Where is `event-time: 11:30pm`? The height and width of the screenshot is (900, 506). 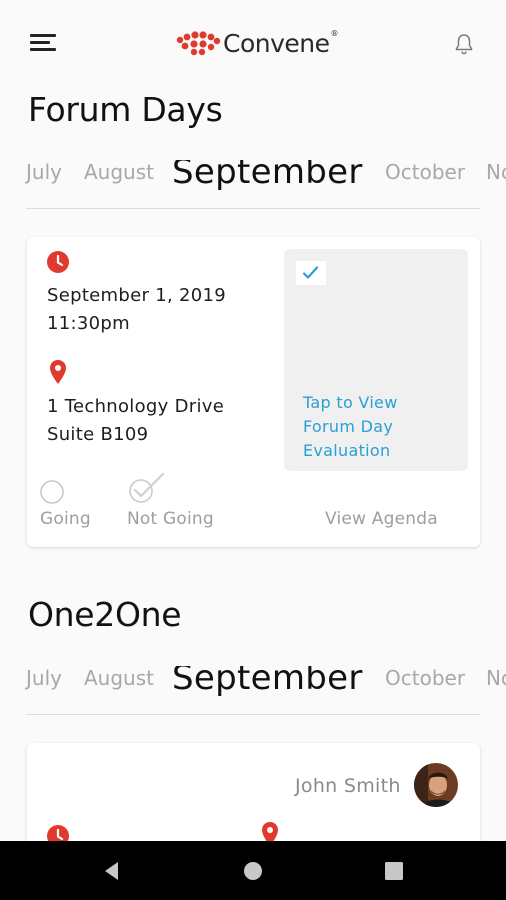 event-time: 11:30pm is located at coordinates (88, 323).